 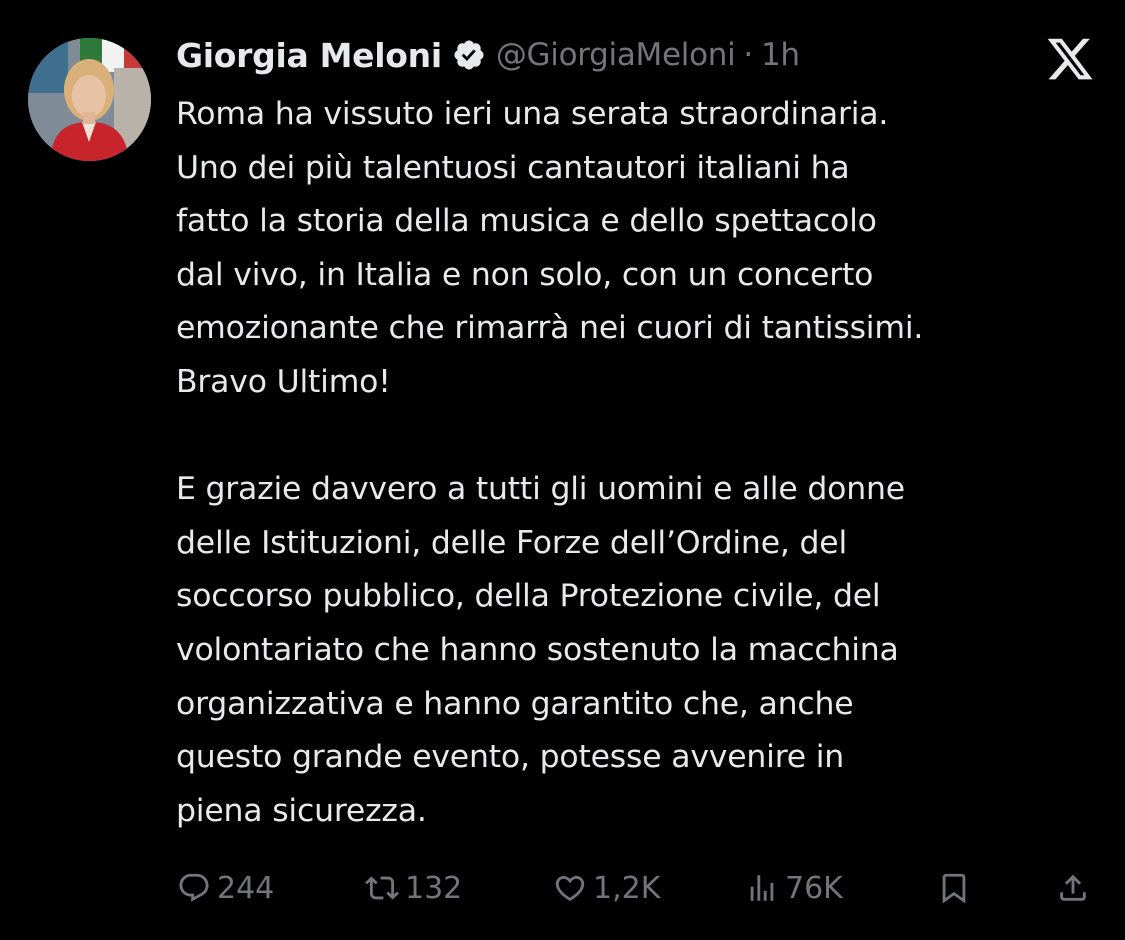 What do you see at coordinates (814, 888) in the screenshot?
I see `views-count: 76K` at bounding box center [814, 888].